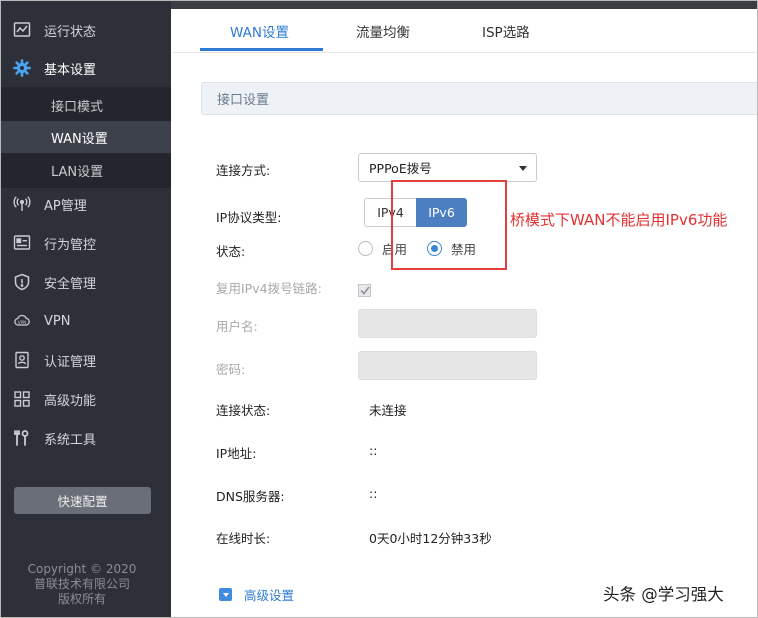 The height and width of the screenshot is (618, 758). What do you see at coordinates (22, 282) in the screenshot?
I see `shield-icon` at bounding box center [22, 282].